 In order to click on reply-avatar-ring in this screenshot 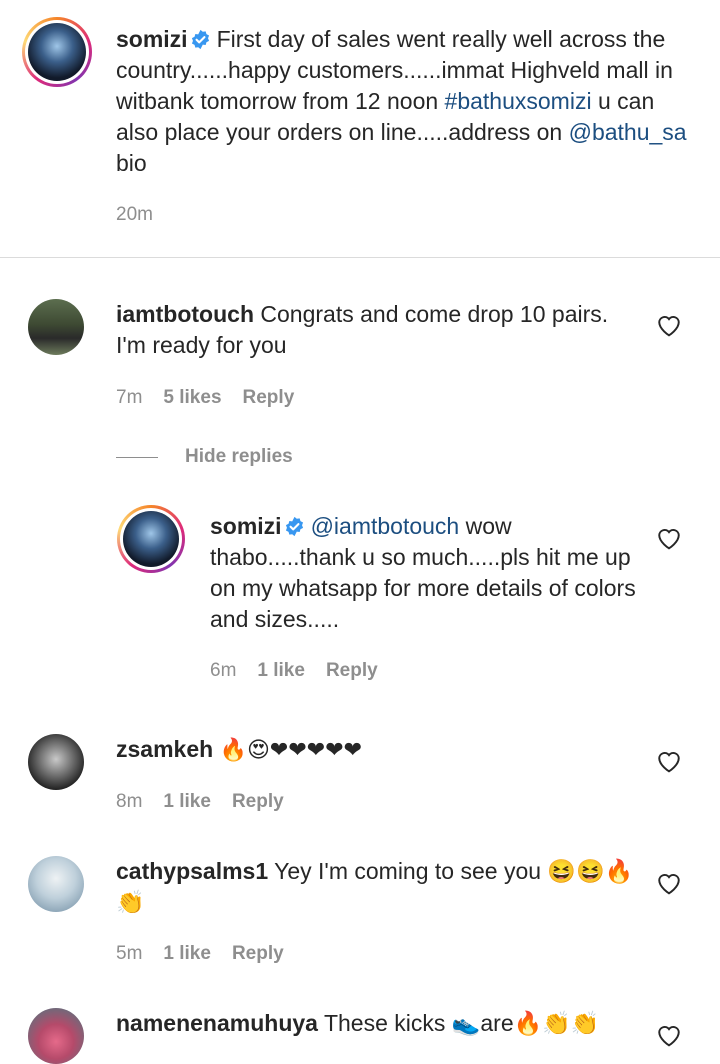, I will do `click(151, 539)`.